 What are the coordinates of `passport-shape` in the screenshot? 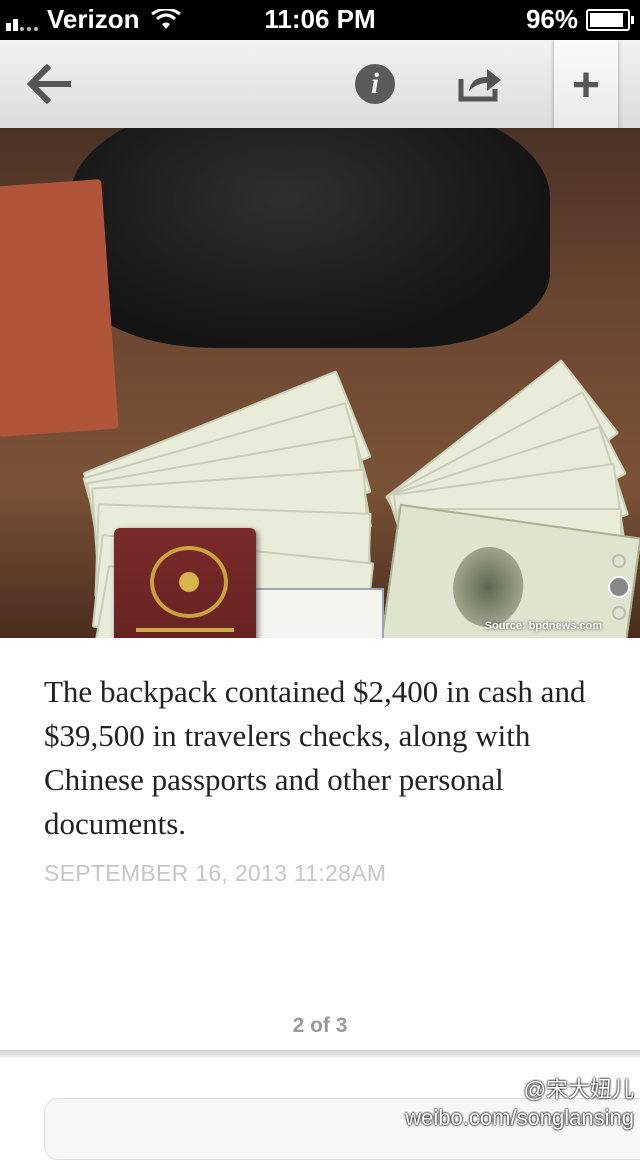 It's located at (185, 583).